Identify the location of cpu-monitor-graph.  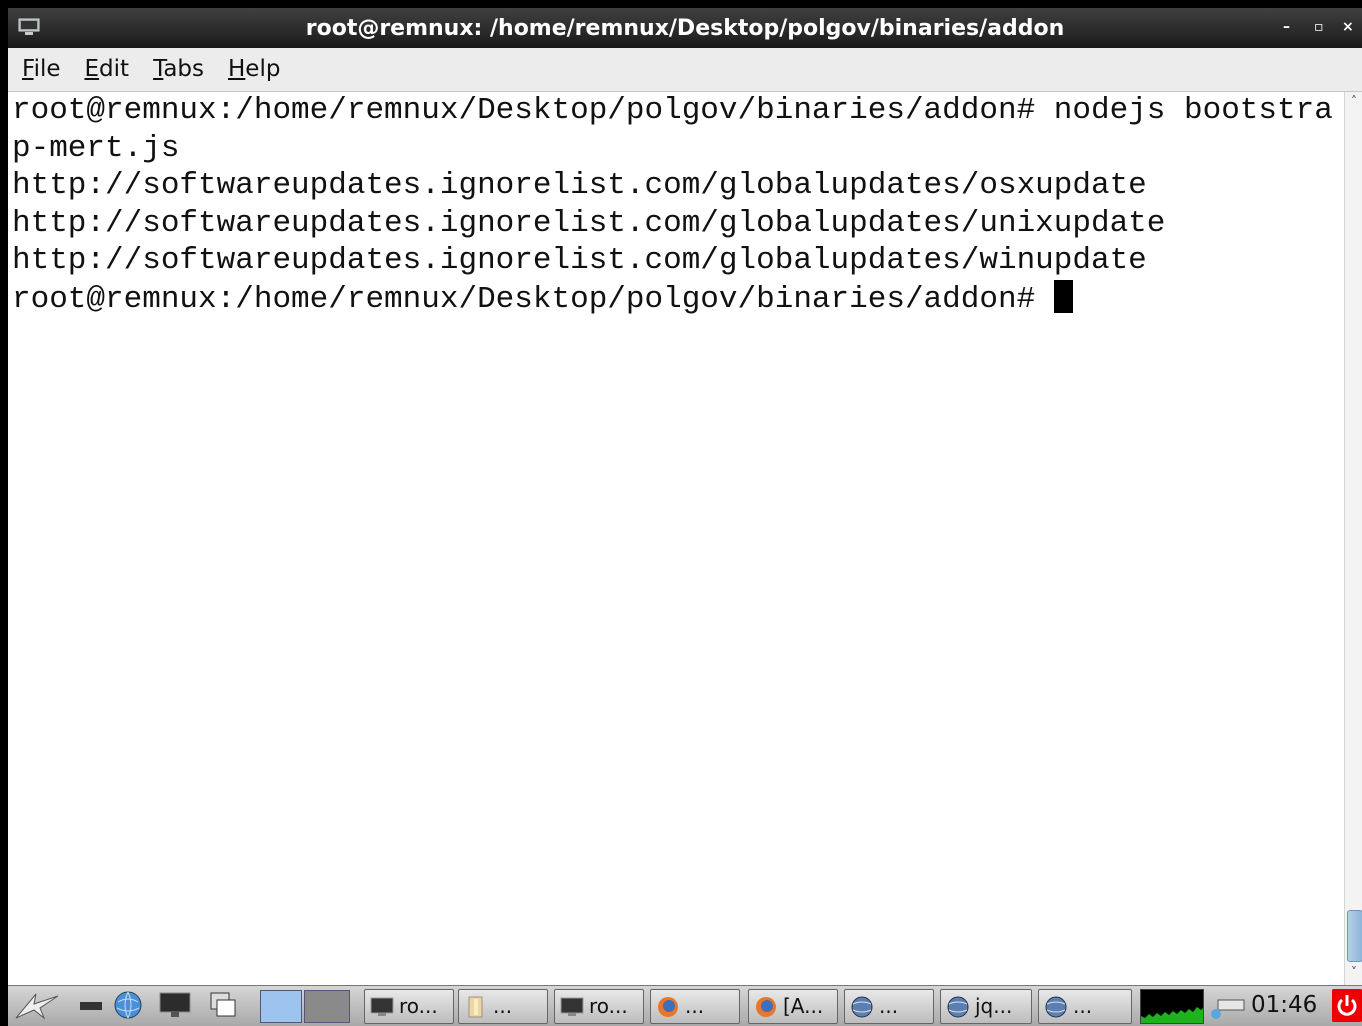
(1172, 1006).